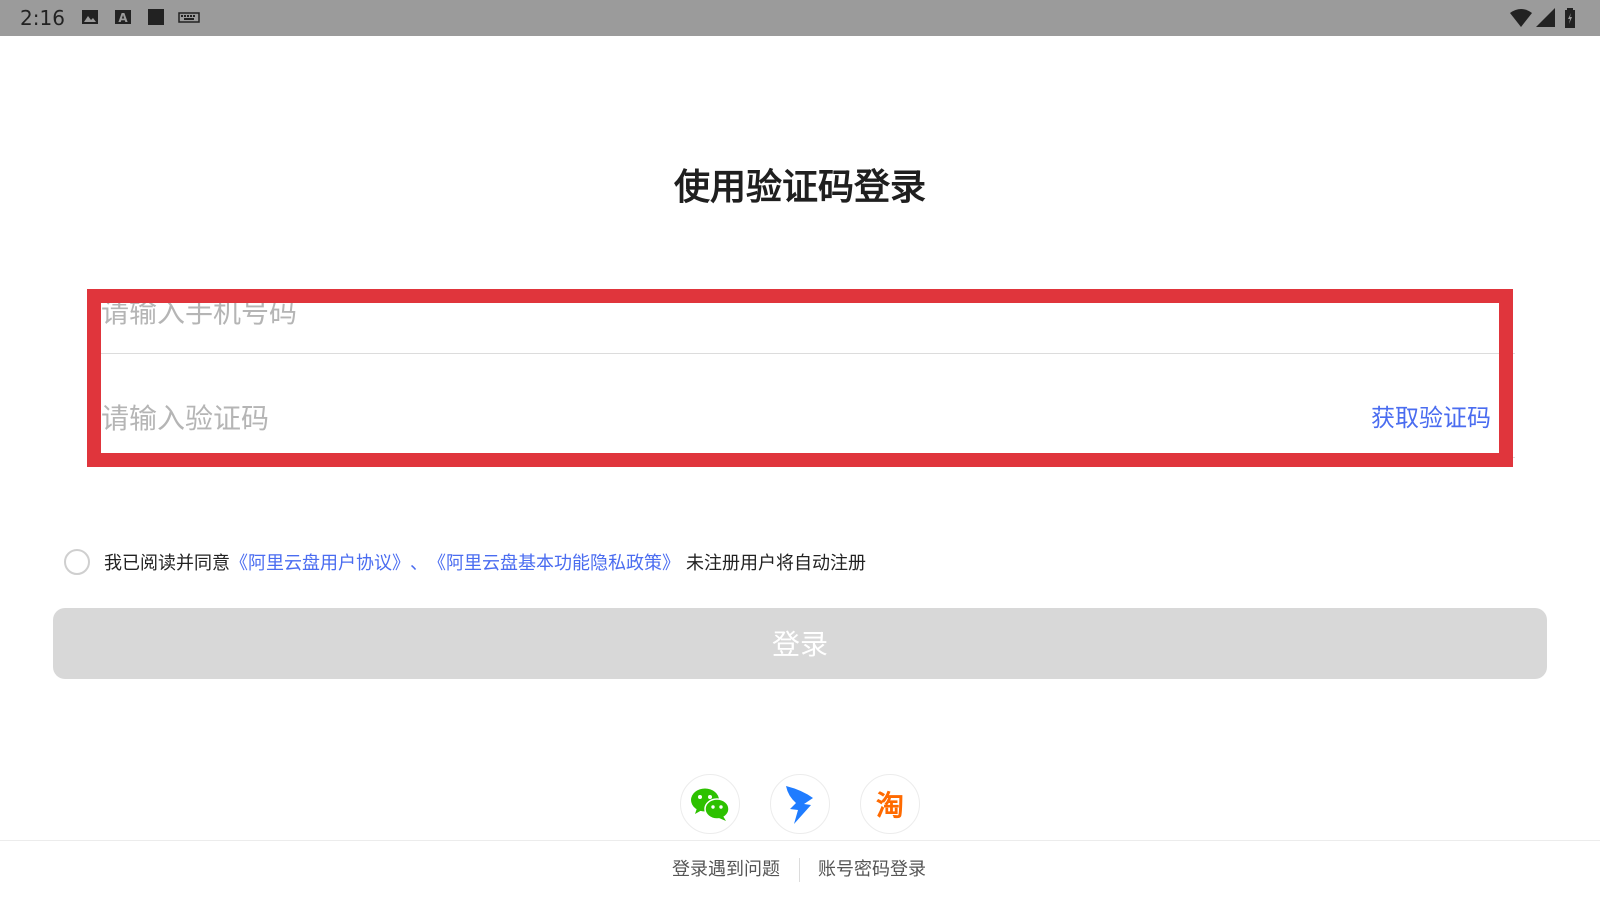 The image size is (1600, 900). I want to click on status-time: 2:16, so click(42, 18).